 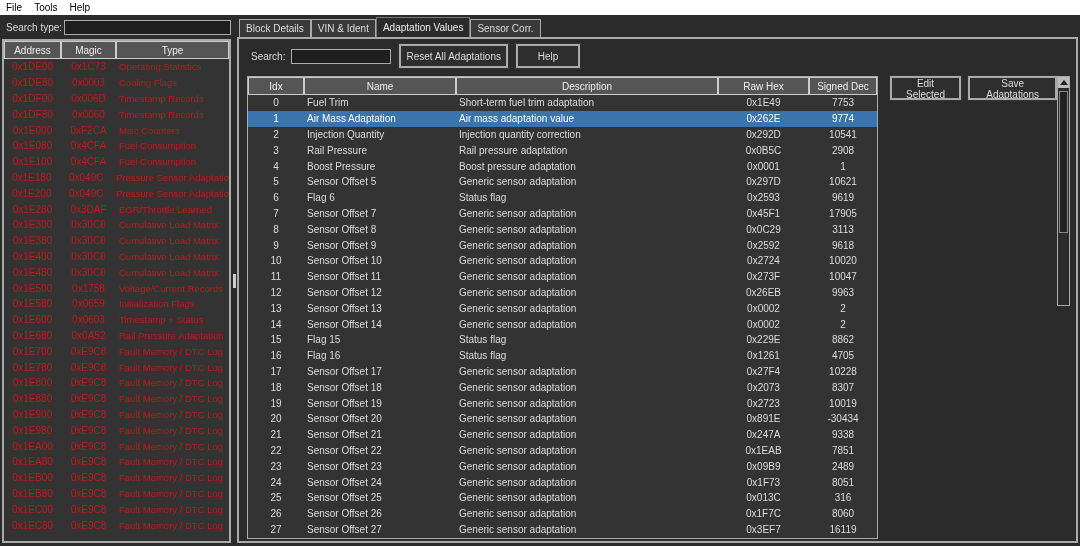 What do you see at coordinates (843, 86) in the screenshot?
I see `column-header: Signed Dec` at bounding box center [843, 86].